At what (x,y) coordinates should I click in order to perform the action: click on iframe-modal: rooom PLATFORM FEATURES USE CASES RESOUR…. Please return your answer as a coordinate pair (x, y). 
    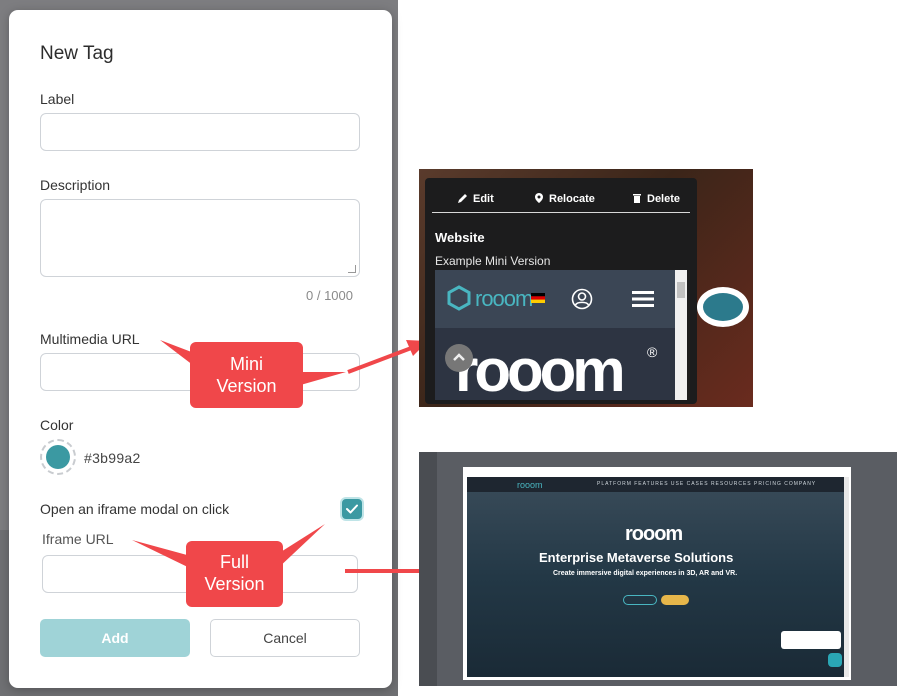
    Looking at the image, I should click on (657, 573).